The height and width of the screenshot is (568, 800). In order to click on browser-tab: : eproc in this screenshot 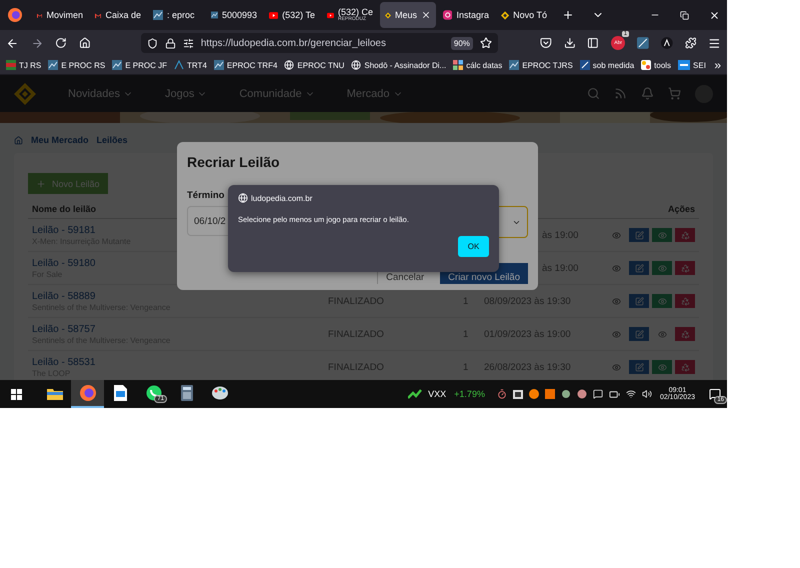, I will do `click(176, 15)`.